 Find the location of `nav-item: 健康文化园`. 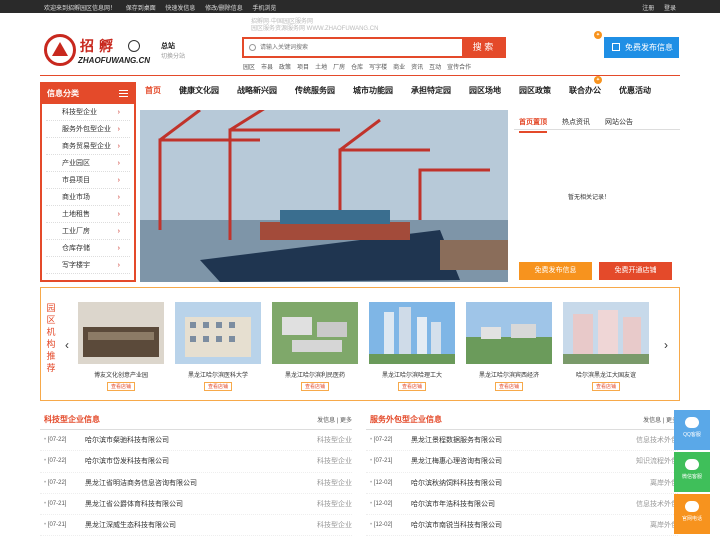

nav-item: 健康文化园 is located at coordinates (199, 90).